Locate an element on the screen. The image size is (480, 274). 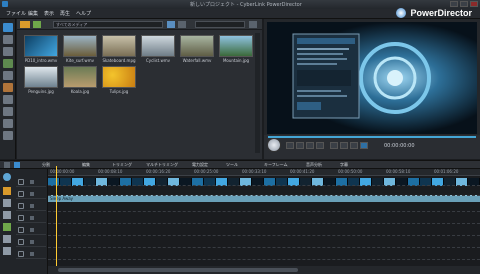
audio-mixing-room-icon is located at coordinates (8, 99).